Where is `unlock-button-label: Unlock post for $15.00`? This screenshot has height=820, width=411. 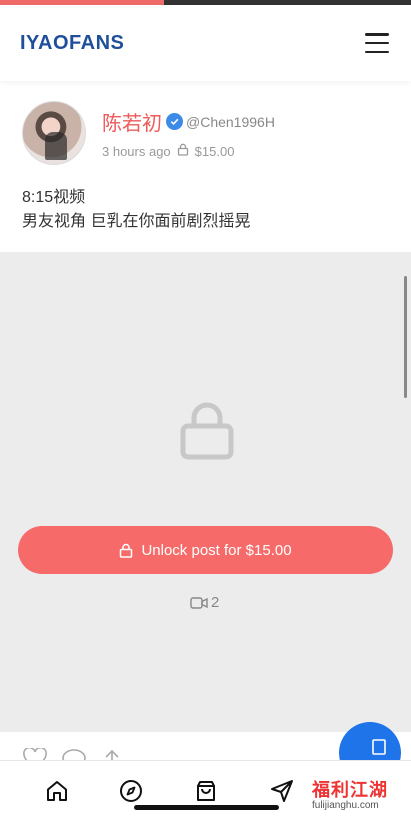 unlock-button-label: Unlock post for $15.00 is located at coordinates (216, 550).